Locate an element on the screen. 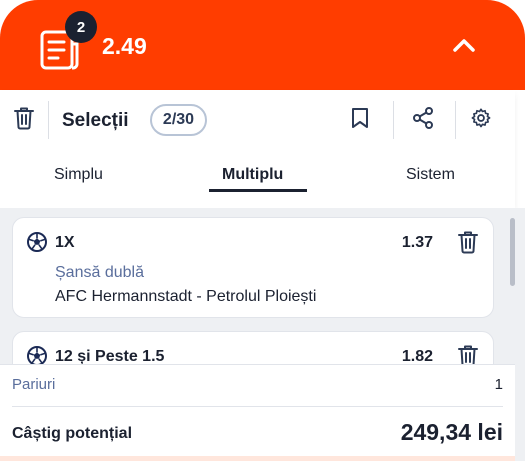 This screenshot has width=525, height=461. summary-divider is located at coordinates (257, 406).